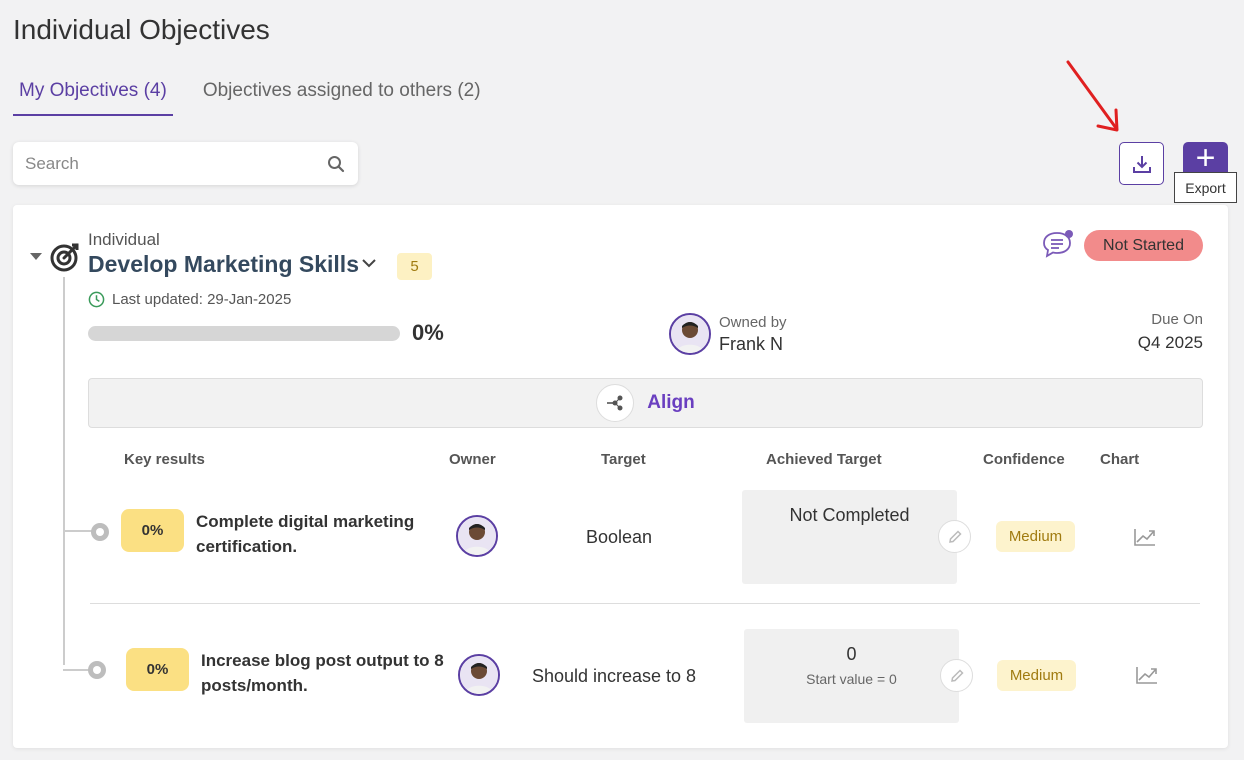 The image size is (1244, 760). Describe the element at coordinates (615, 403) in the screenshot. I see `align-icon` at that location.